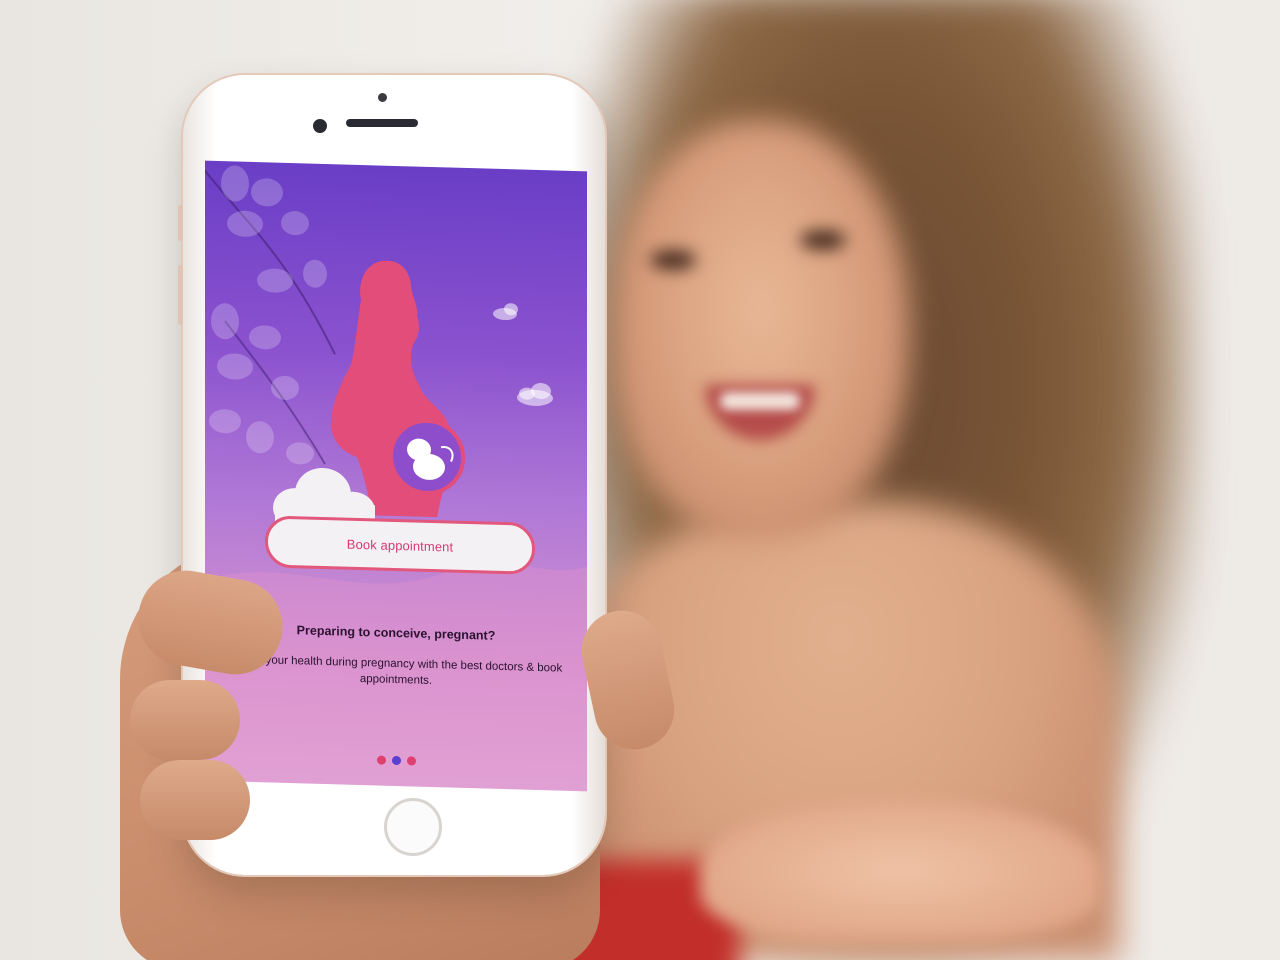 This screenshot has height=960, width=1280. What do you see at coordinates (673, 260) in the screenshot?
I see `eye-left` at bounding box center [673, 260].